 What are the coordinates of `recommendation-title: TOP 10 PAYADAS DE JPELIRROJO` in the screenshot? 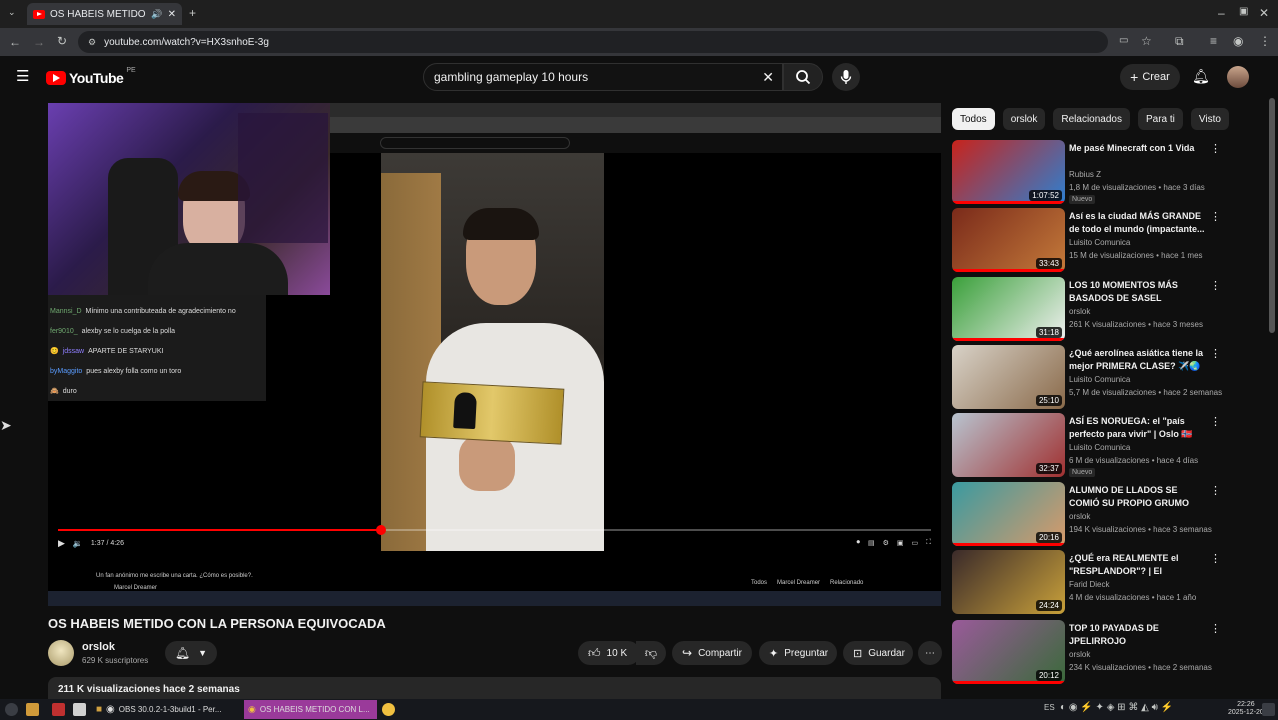 It's located at (1139, 635).